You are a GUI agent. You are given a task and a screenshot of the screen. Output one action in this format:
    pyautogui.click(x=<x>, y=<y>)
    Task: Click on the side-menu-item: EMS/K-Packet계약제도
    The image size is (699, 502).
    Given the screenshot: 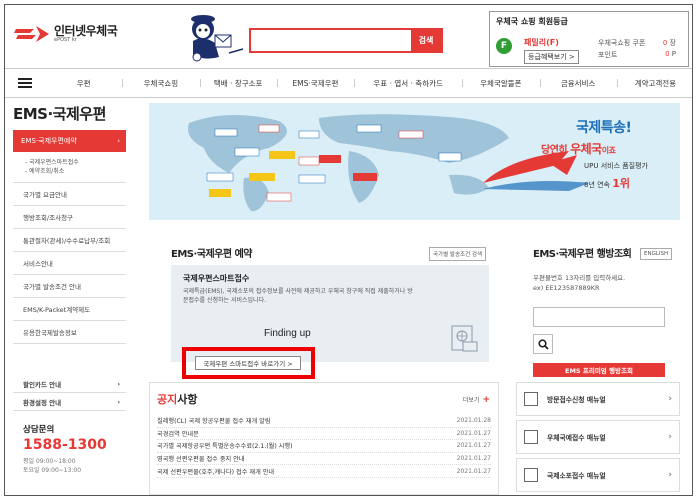 What is the action you would take?
    pyautogui.click(x=69, y=309)
    